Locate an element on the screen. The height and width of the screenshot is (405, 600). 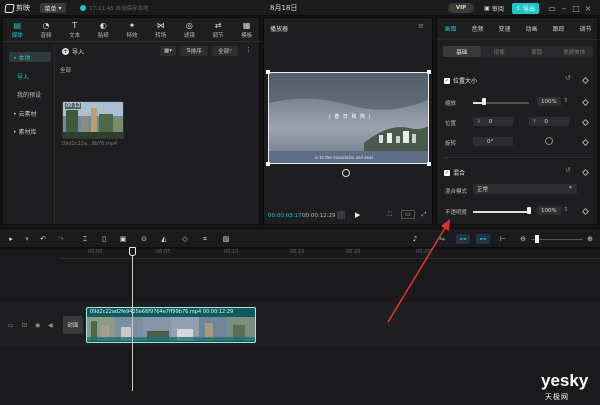
position-size-checkbox: ✓ is located at coordinates (447, 80).